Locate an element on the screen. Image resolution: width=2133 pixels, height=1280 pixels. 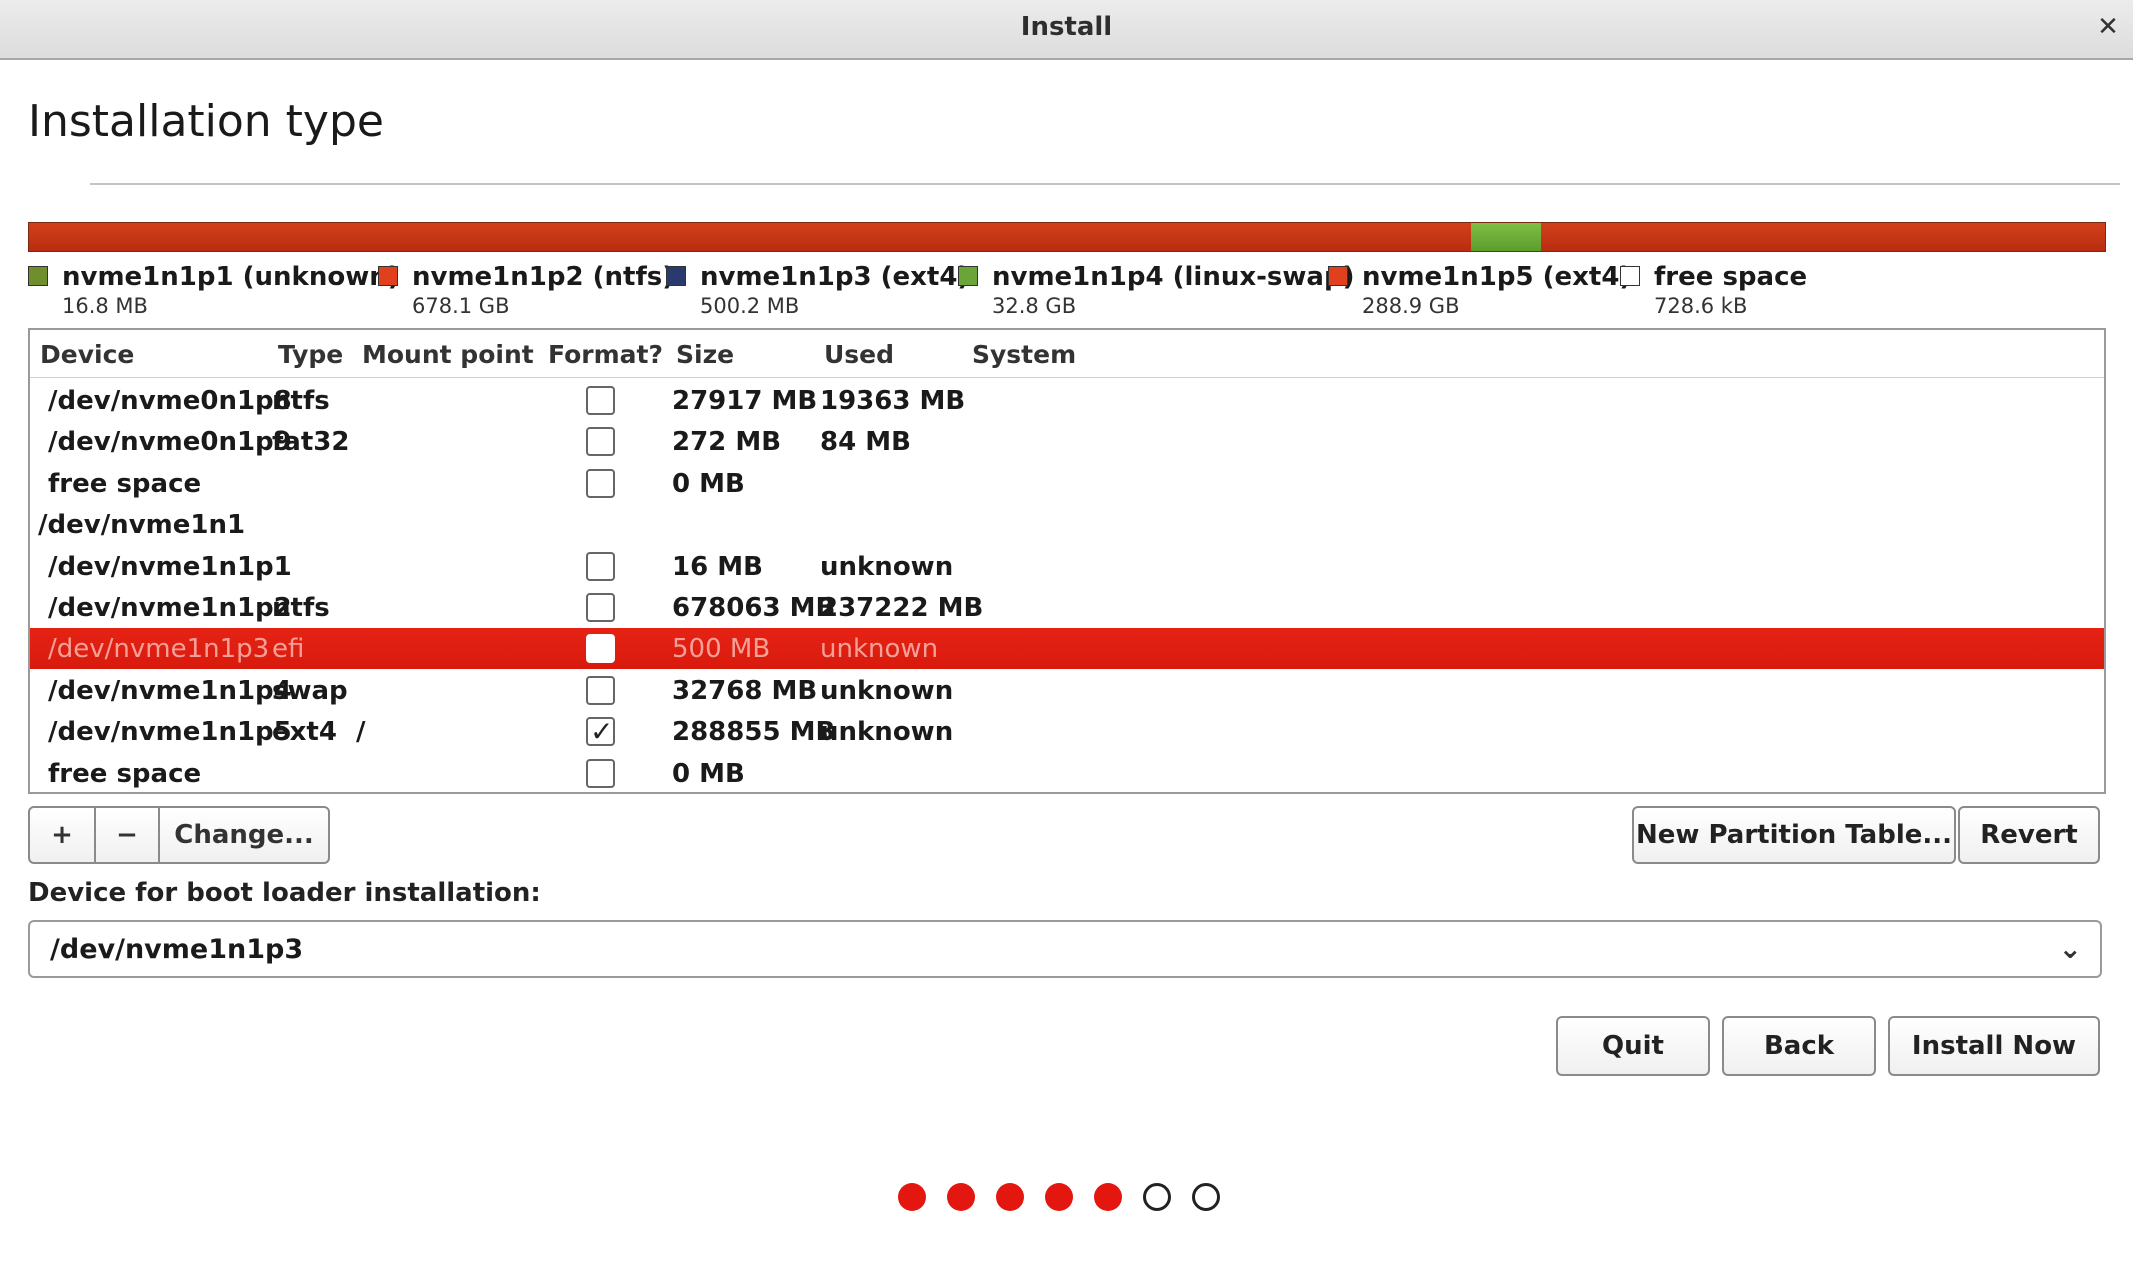
cell-type: swap is located at coordinates (310, 690).